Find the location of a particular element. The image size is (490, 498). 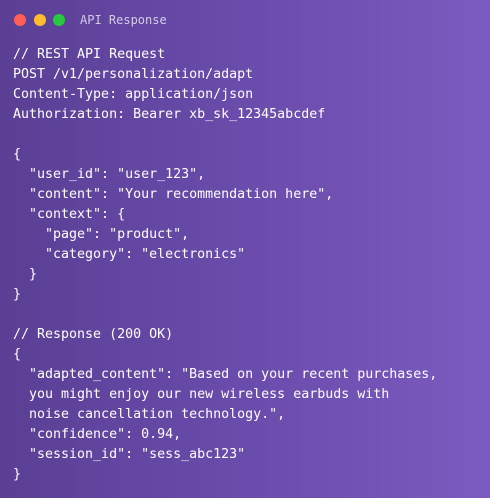

code-line: Authorization: Bearer xb_sk_12345abcdef is located at coordinates (169, 114).